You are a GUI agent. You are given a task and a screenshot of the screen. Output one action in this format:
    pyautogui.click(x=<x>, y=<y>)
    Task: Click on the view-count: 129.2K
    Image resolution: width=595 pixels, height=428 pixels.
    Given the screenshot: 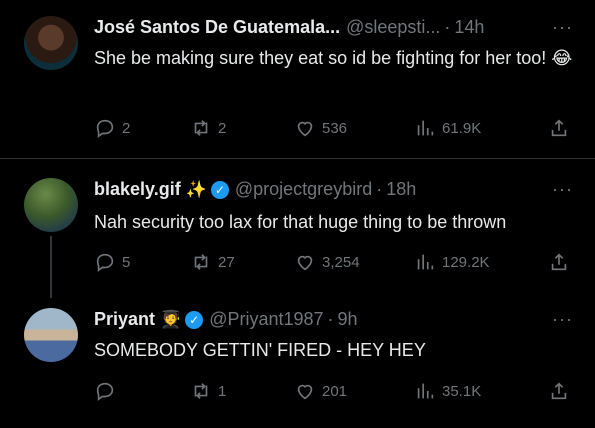 What is the action you would take?
    pyautogui.click(x=466, y=262)
    